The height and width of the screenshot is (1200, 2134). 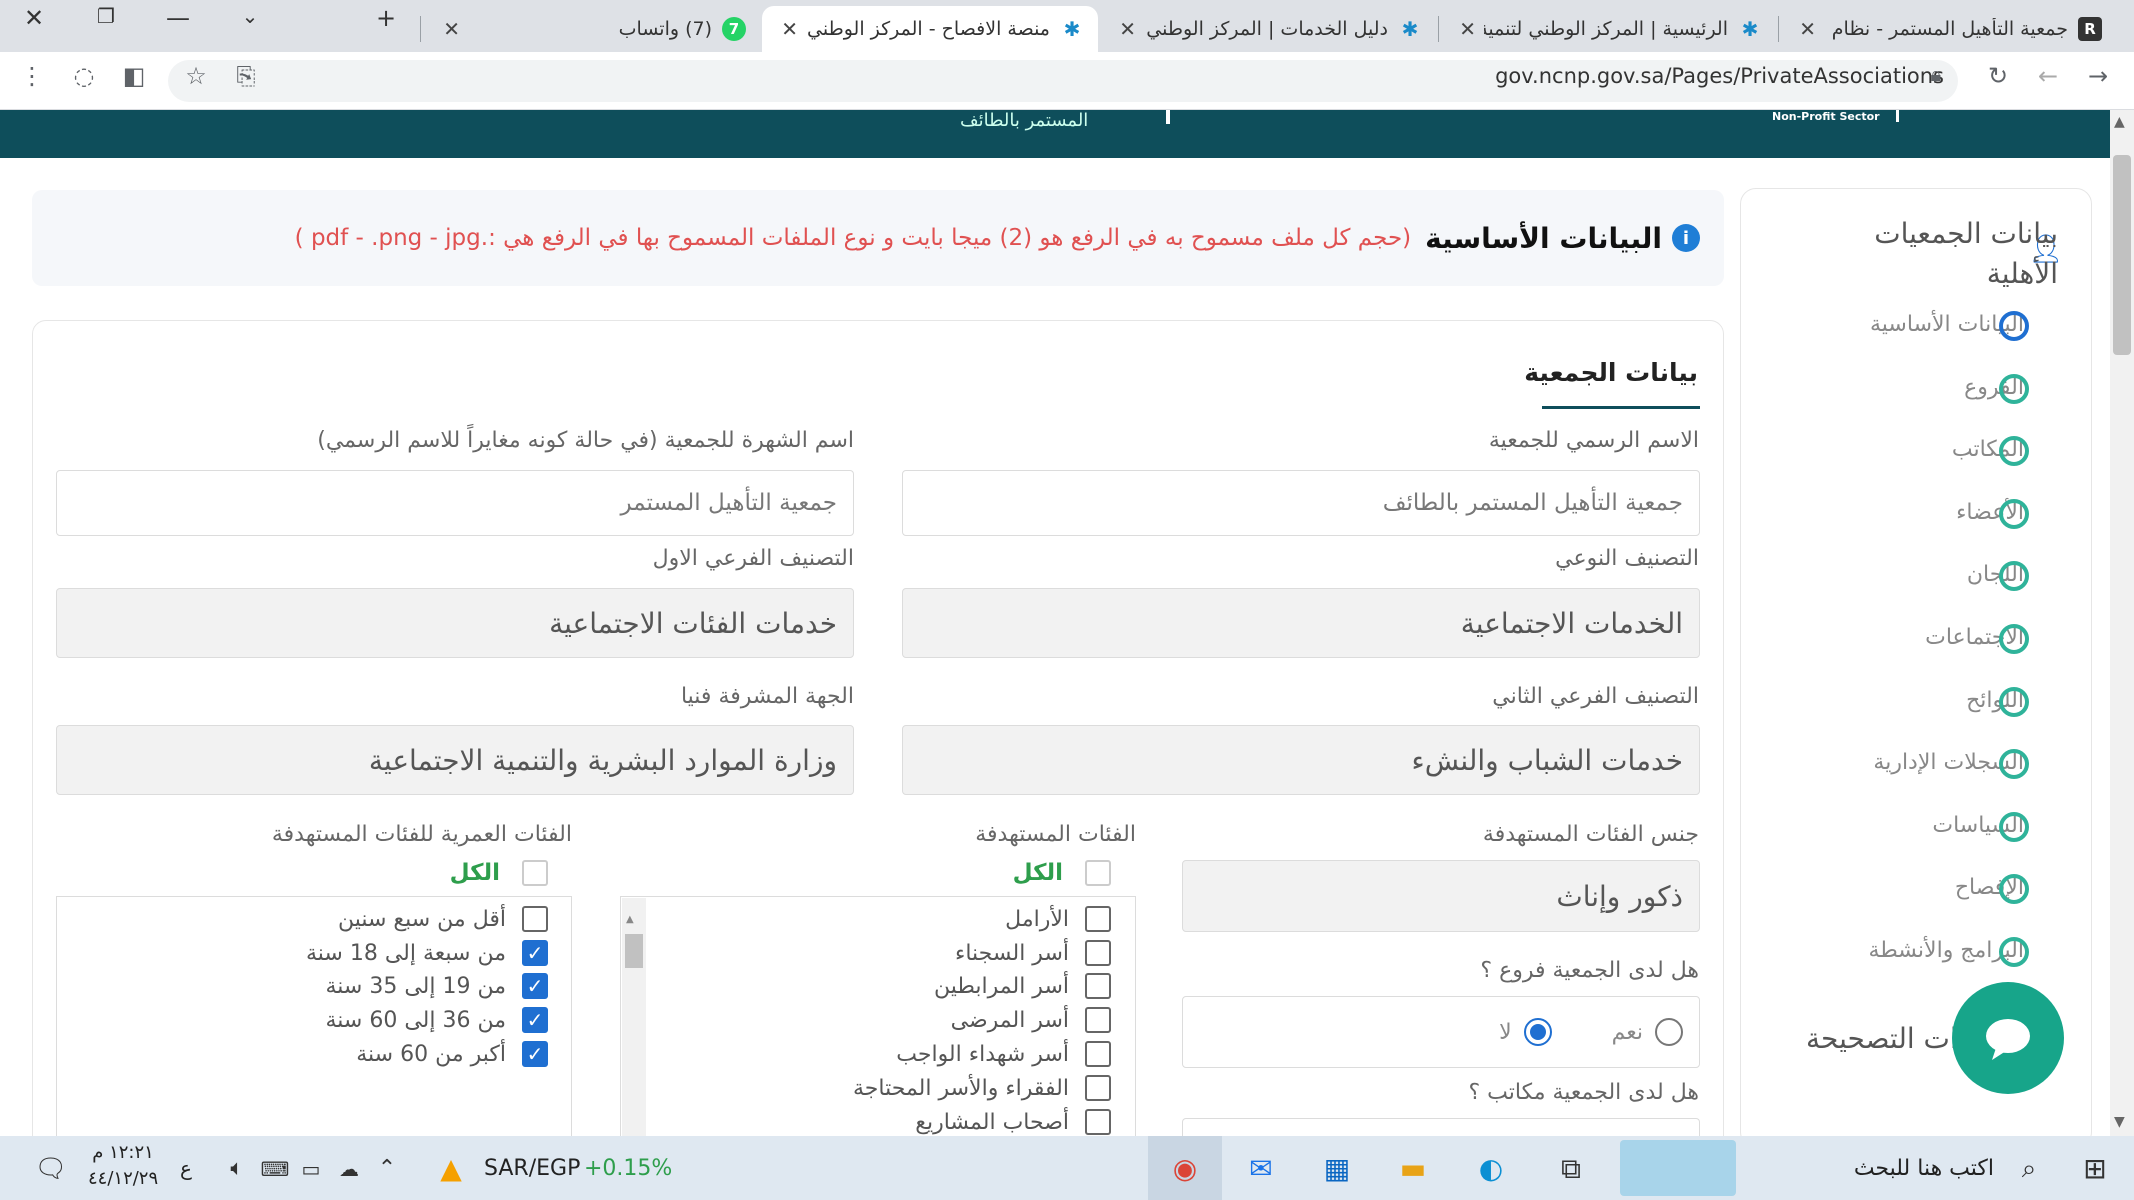 What do you see at coordinates (1058, 919) in the screenshot?
I see `target-group-item: الأرامل` at bounding box center [1058, 919].